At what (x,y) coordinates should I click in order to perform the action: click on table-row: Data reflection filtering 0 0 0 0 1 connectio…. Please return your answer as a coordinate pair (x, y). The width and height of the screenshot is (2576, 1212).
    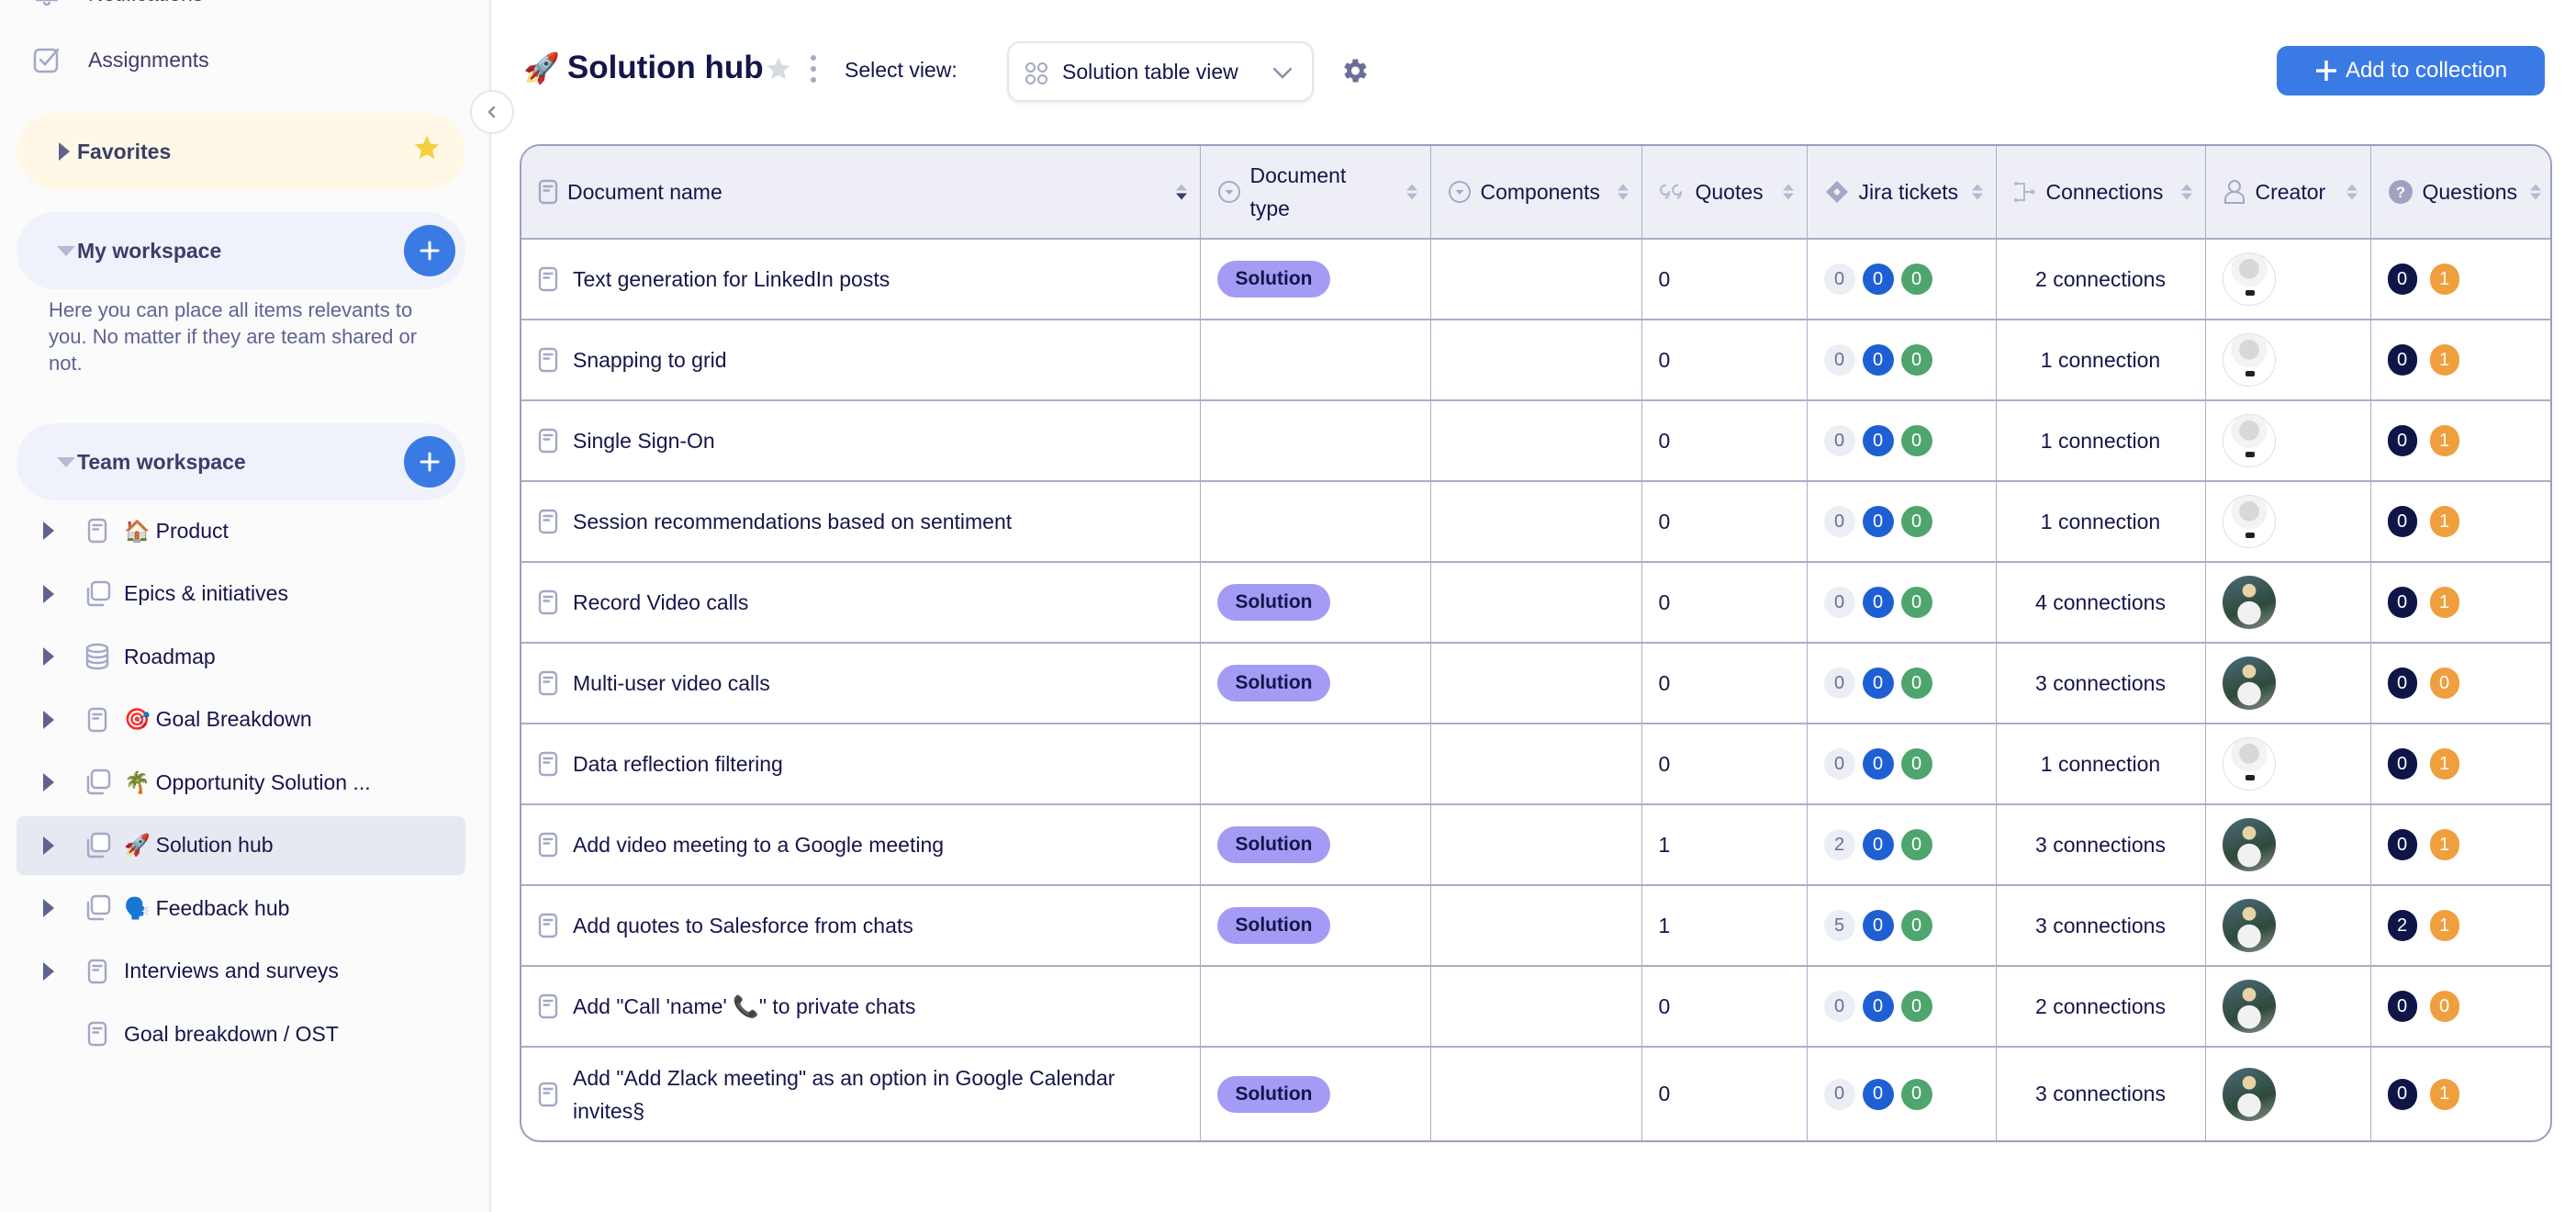
    Looking at the image, I should click on (1535, 765).